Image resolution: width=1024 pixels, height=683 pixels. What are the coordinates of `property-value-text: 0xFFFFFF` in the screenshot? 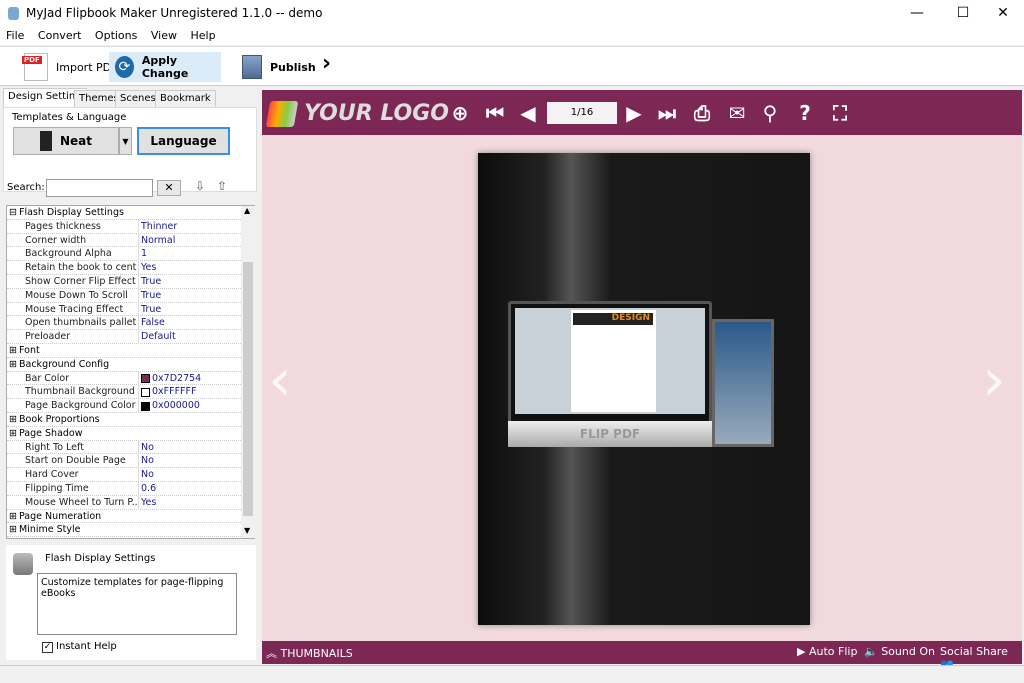 It's located at (174, 392).